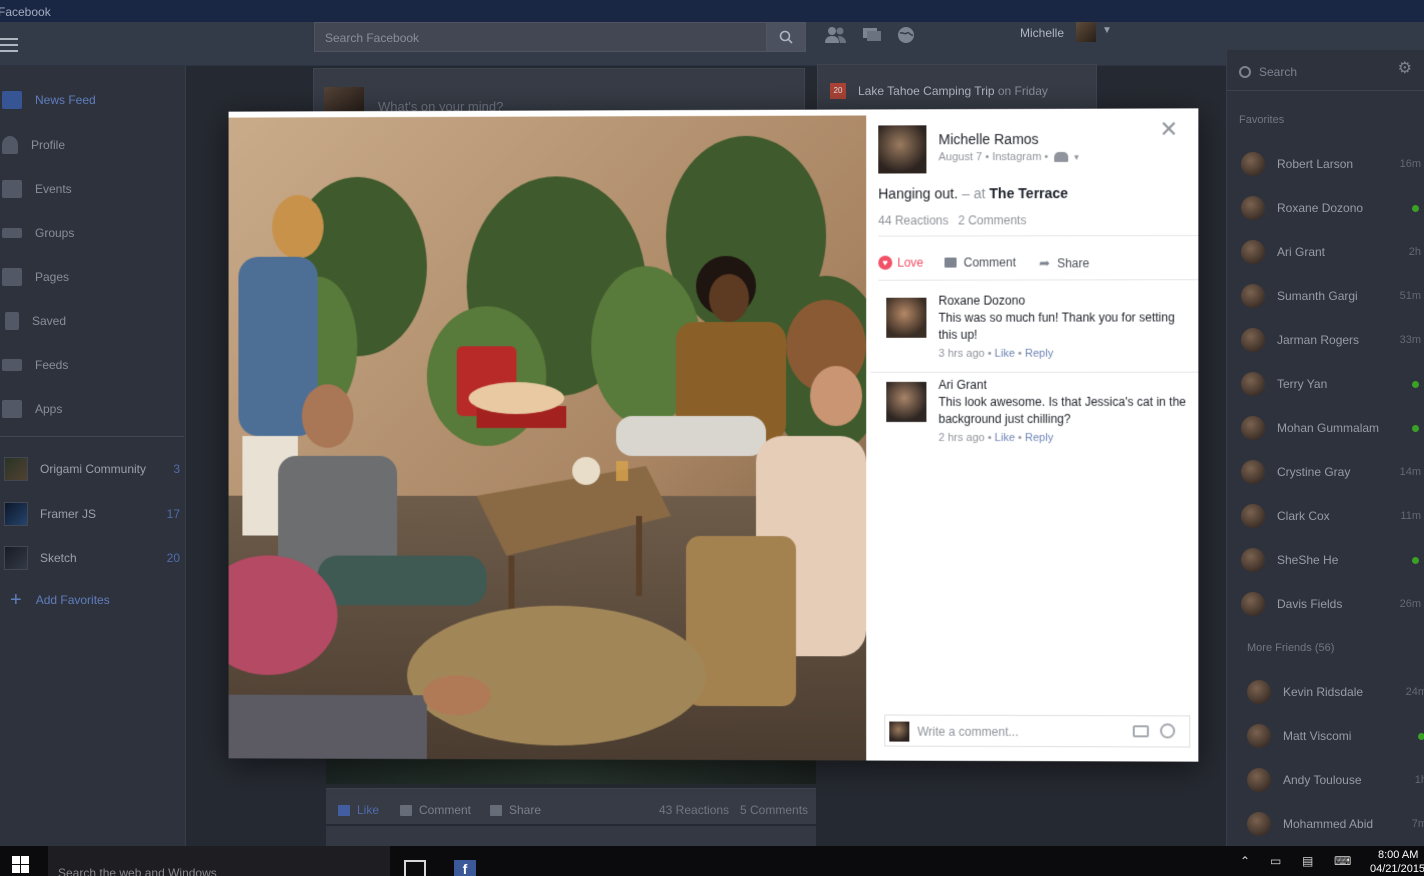  I want to click on clock-time: 8:00 AM, so click(1398, 855).